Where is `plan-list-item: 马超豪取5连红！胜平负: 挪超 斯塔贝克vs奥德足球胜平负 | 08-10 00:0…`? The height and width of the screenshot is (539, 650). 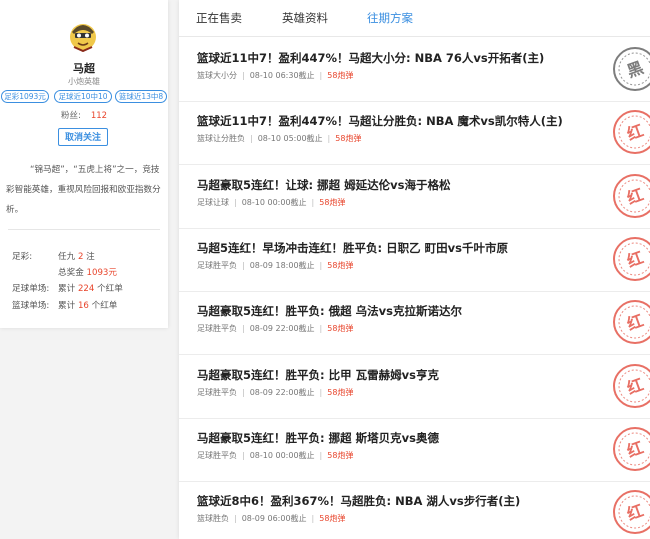
plan-list-item: 马超豪取5连红！胜平负: 挪超 斯塔贝克vs奥德足球胜平负 | 08-10 00:0… is located at coordinates (414, 449).